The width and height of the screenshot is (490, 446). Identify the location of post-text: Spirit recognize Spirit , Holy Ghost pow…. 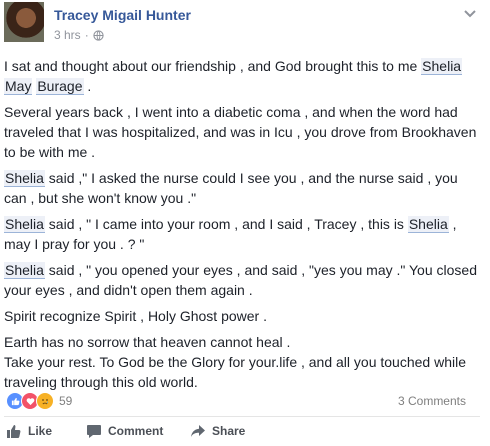
(135, 316).